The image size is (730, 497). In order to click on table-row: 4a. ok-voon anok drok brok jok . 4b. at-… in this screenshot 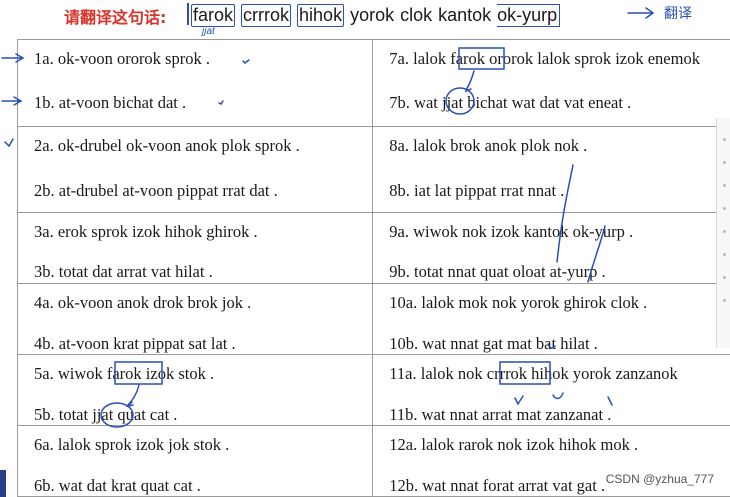, I will do `click(373, 319)`.